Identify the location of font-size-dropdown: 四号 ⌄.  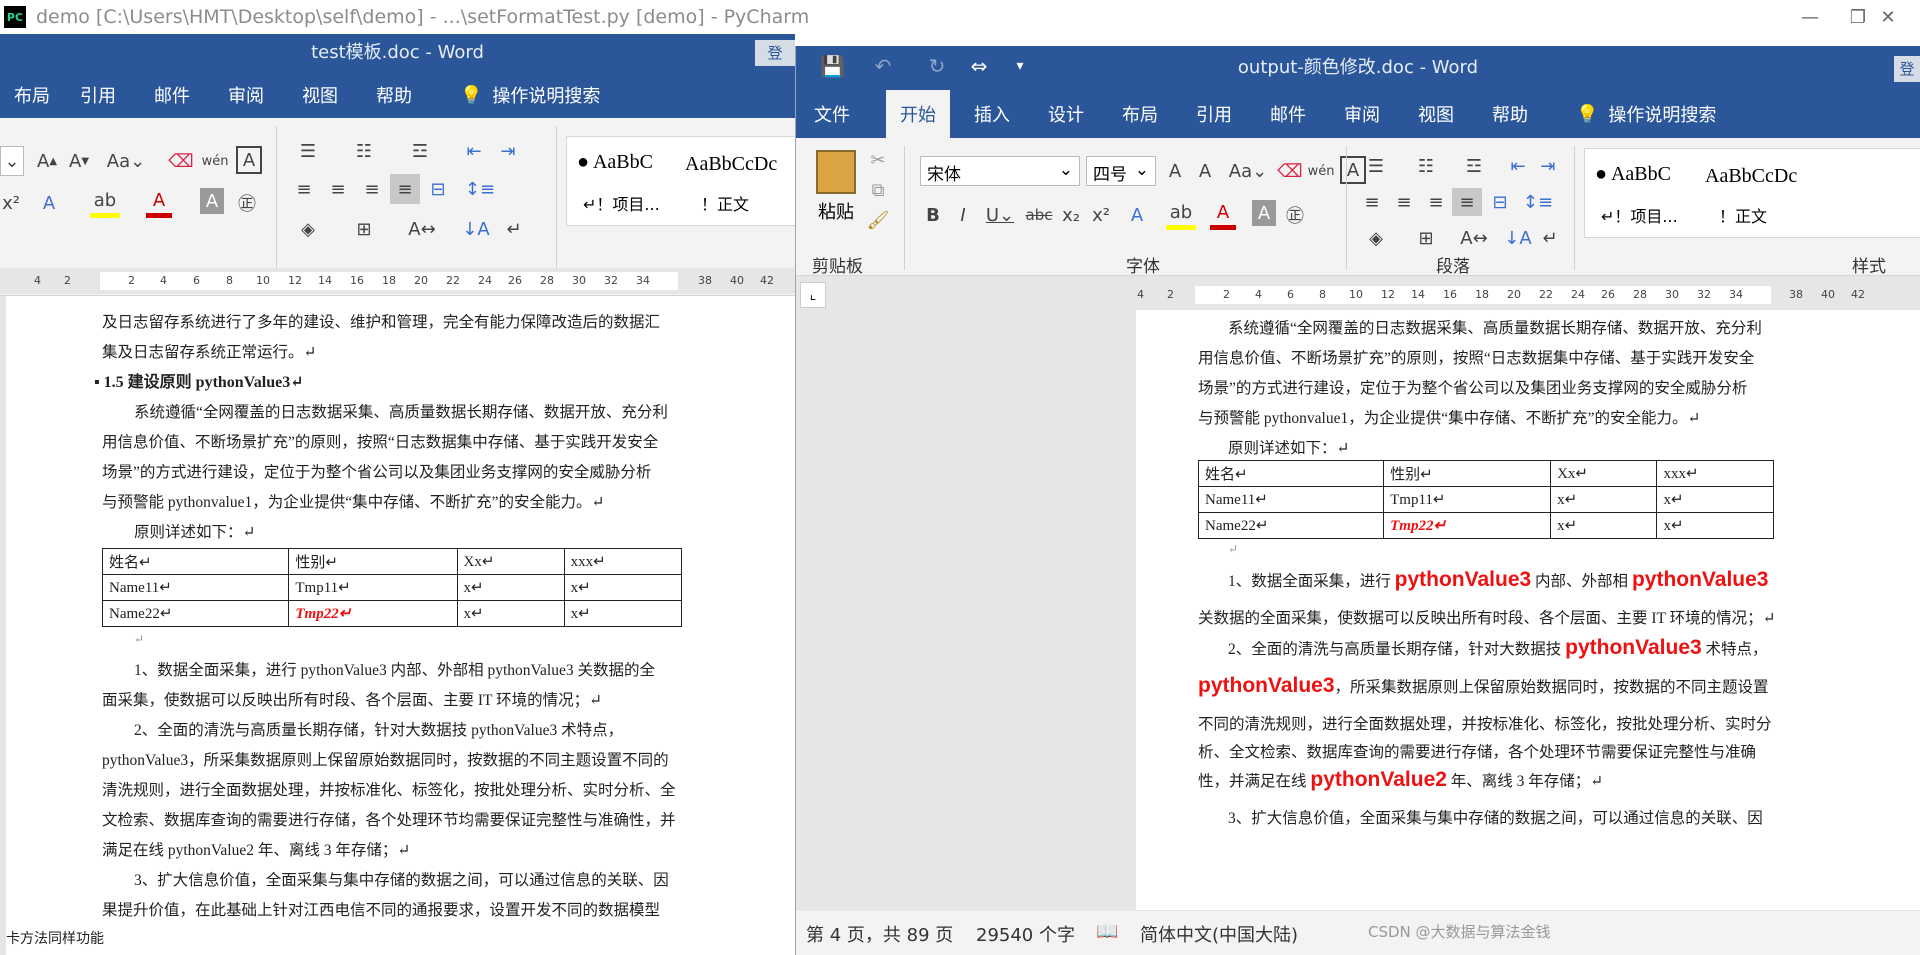
(1121, 171).